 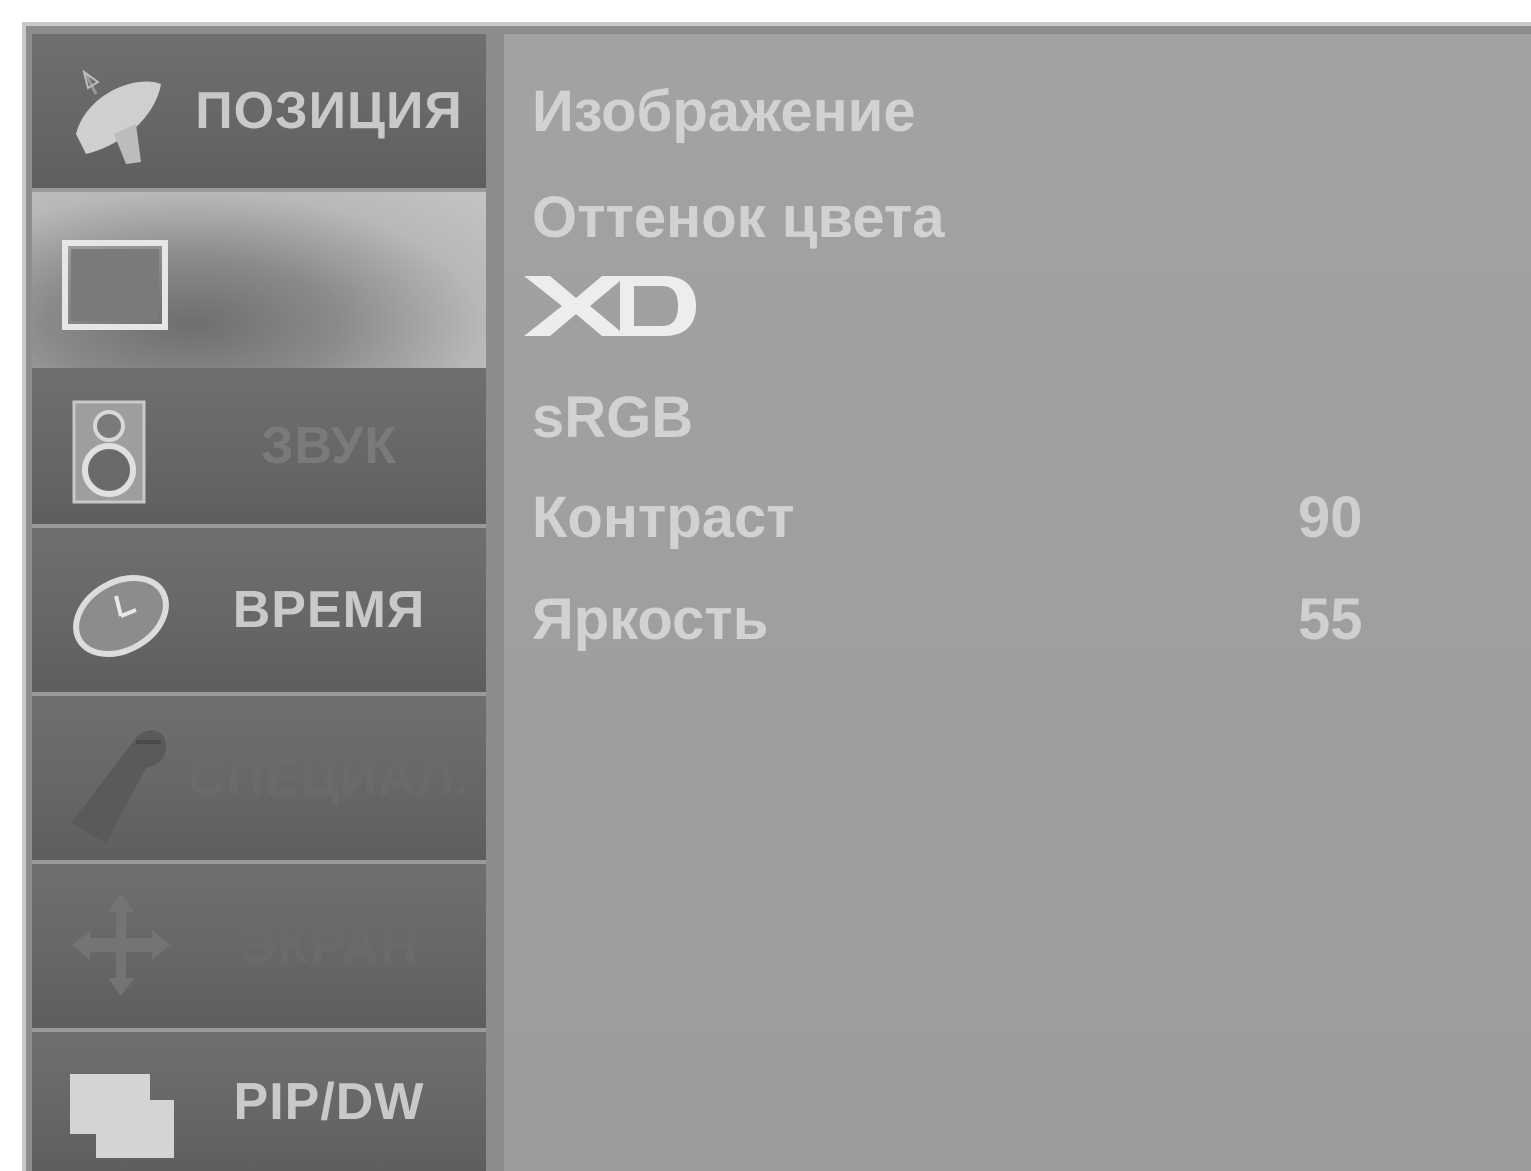 What do you see at coordinates (329, 1101) in the screenshot?
I see `sidebar-item-label: PIP/DW` at bounding box center [329, 1101].